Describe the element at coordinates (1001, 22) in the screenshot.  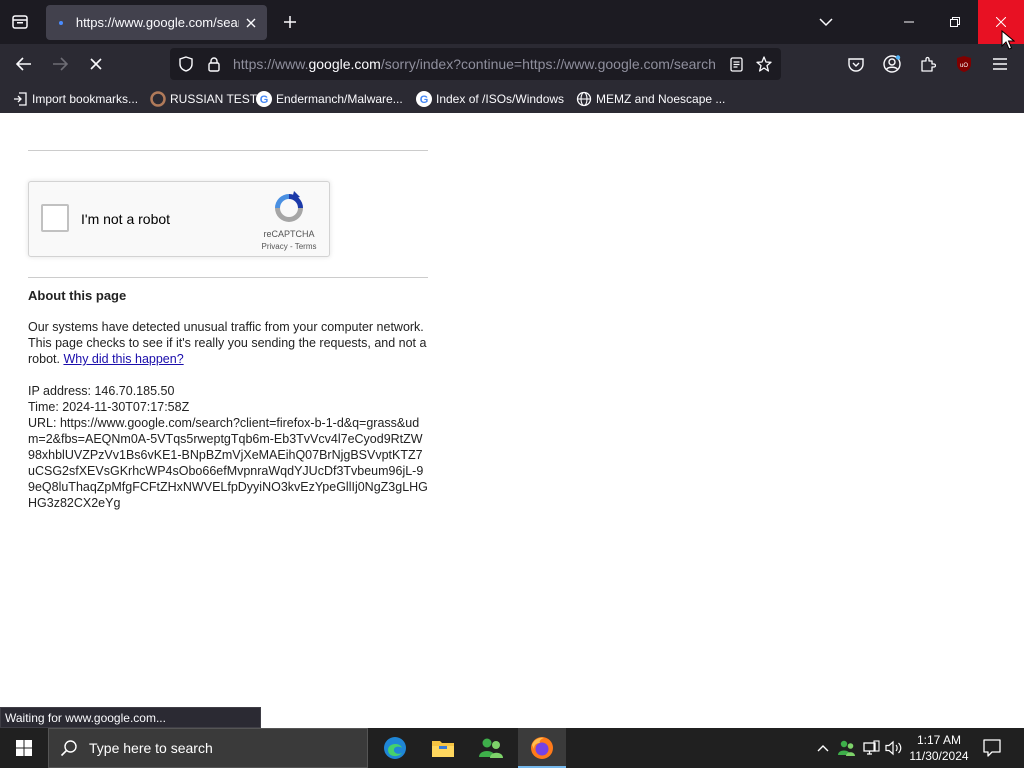
I see `close-icon` at that location.